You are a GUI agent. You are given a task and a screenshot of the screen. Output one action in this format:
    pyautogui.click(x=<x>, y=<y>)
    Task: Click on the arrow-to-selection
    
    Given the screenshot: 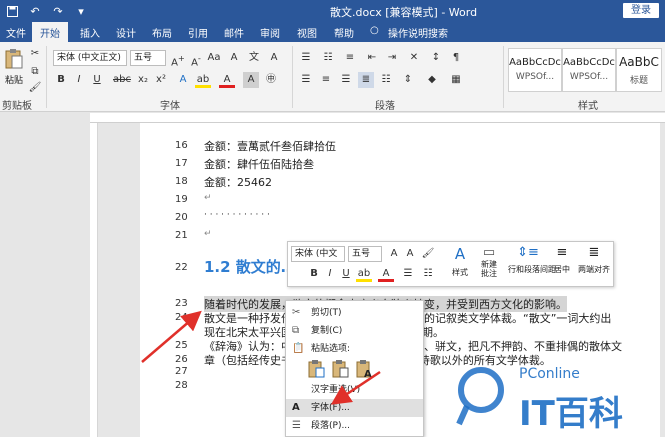 What is the action you would take?
    pyautogui.click(x=171, y=336)
    